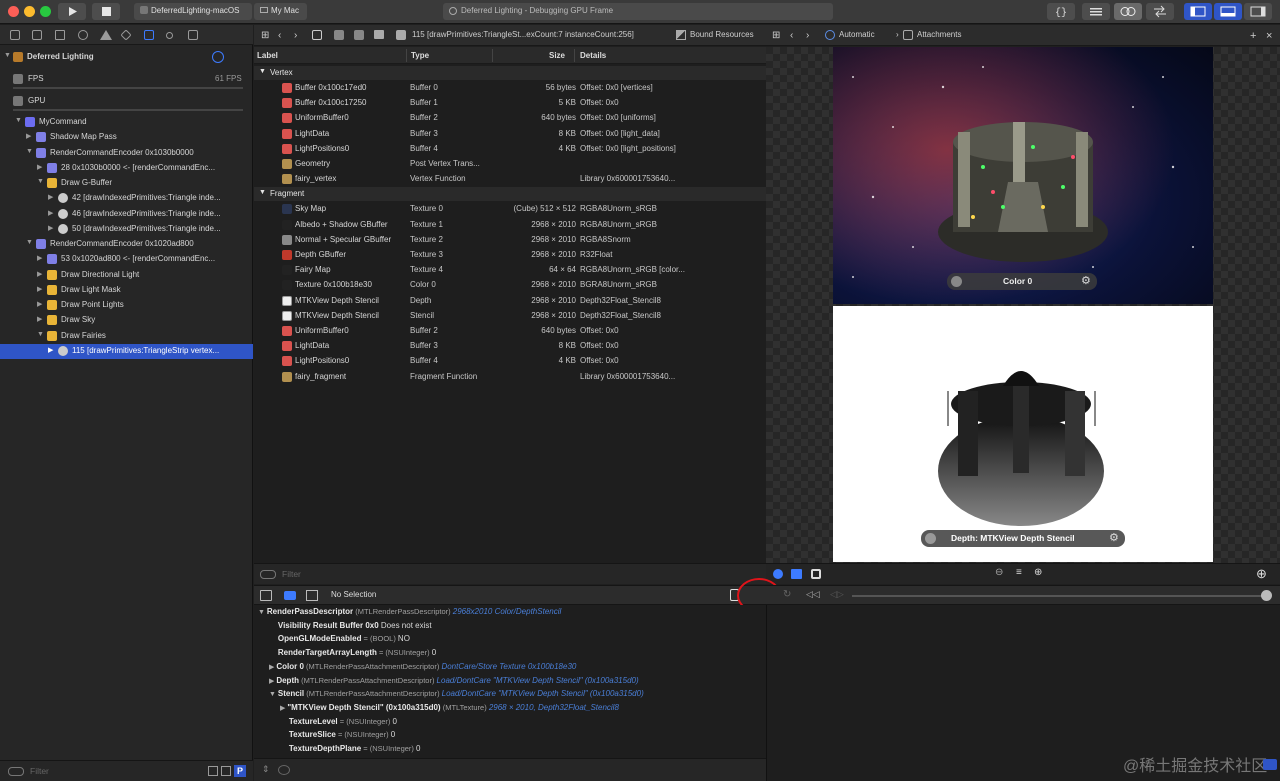  I want to click on issue-navigator-icon, so click(106, 35).